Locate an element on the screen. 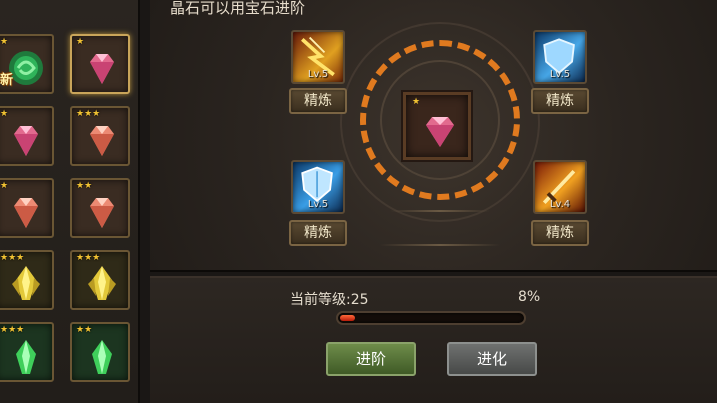 The image size is (717, 403). progress-bar-fill is located at coordinates (347, 318).